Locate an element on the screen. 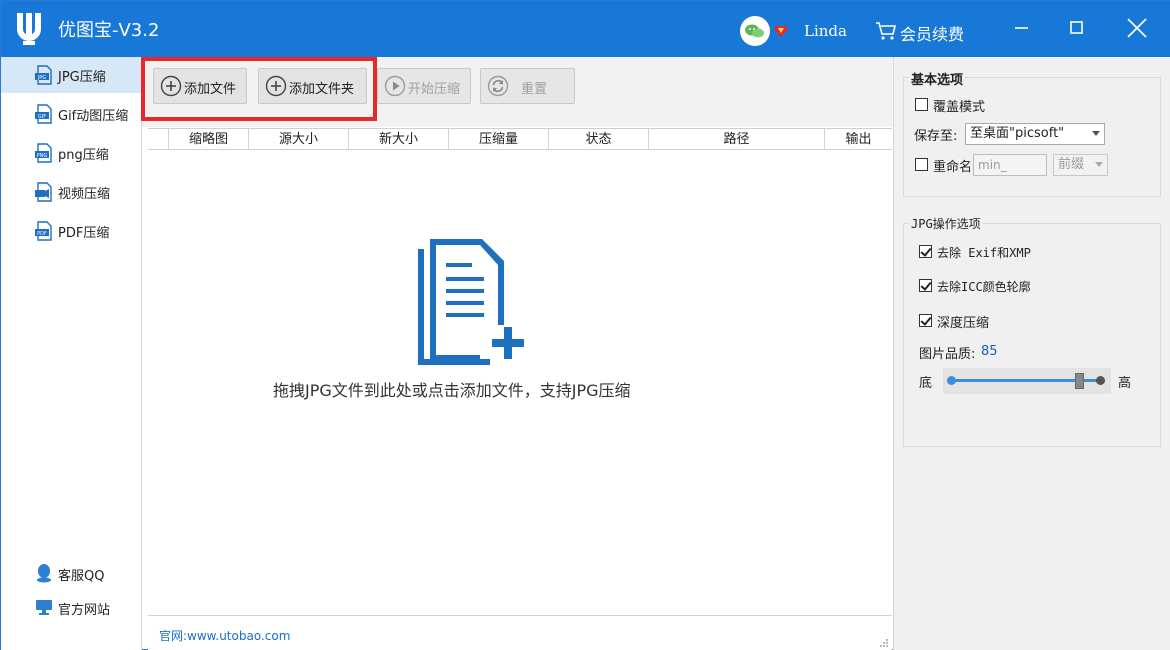 Image resolution: width=1170 pixels, height=650 pixels. sidebar-item-gif: GIF Gif动图压缩 is located at coordinates (71, 114).